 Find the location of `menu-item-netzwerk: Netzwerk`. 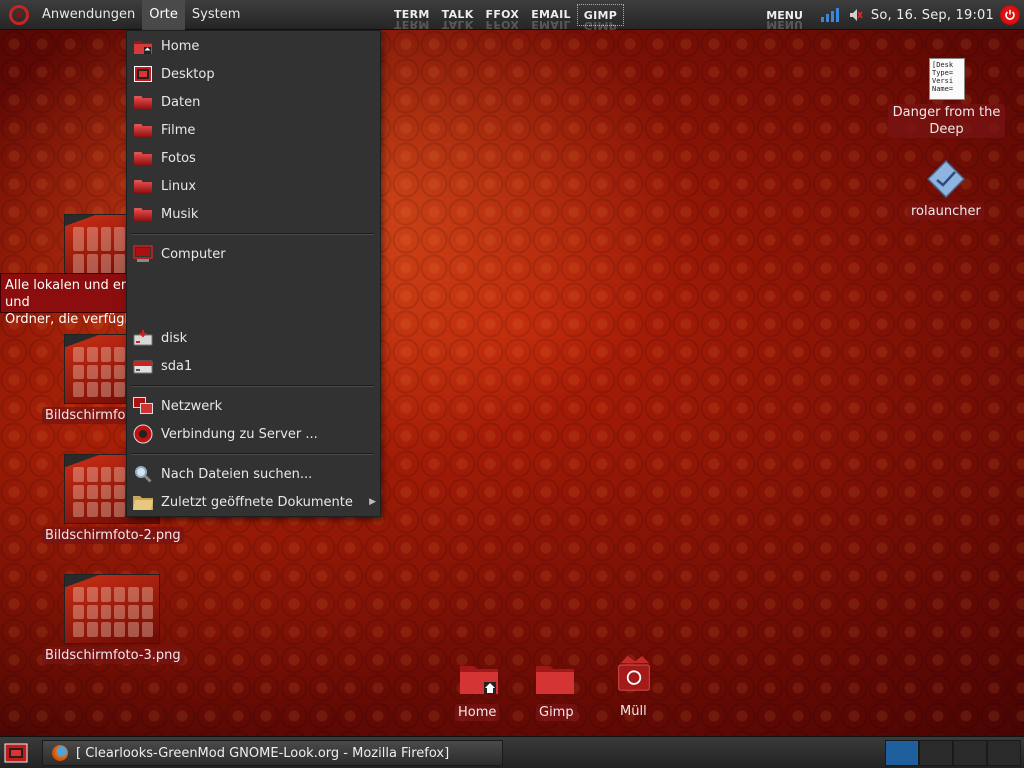

menu-item-netzwerk: Netzwerk is located at coordinates (253, 406).